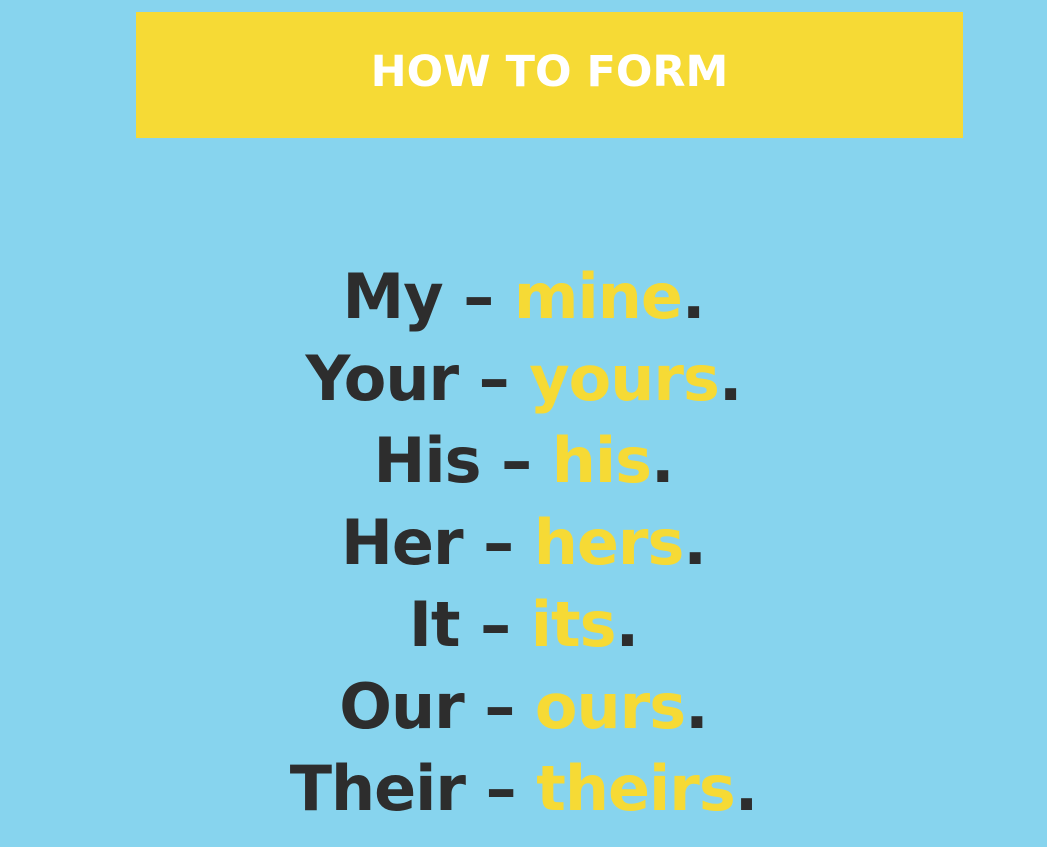 This screenshot has height=847, width=1047. What do you see at coordinates (524, 707) in the screenshot?
I see `pronoun-row: Our – ours.` at bounding box center [524, 707].